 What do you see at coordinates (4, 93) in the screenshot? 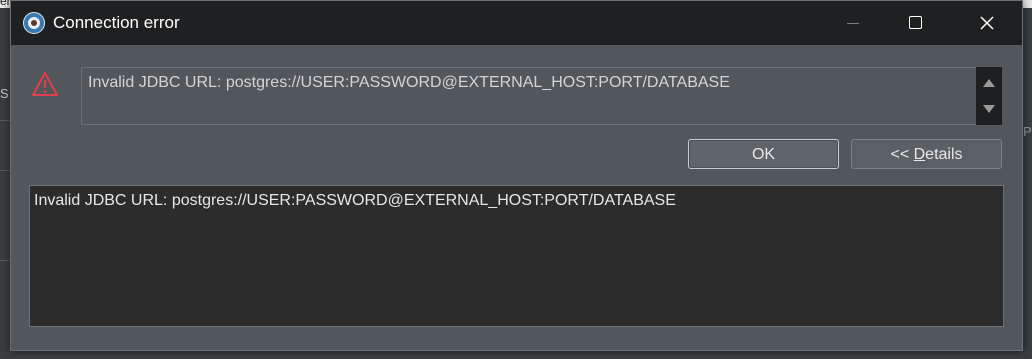
I see `background-left-text: S` at bounding box center [4, 93].